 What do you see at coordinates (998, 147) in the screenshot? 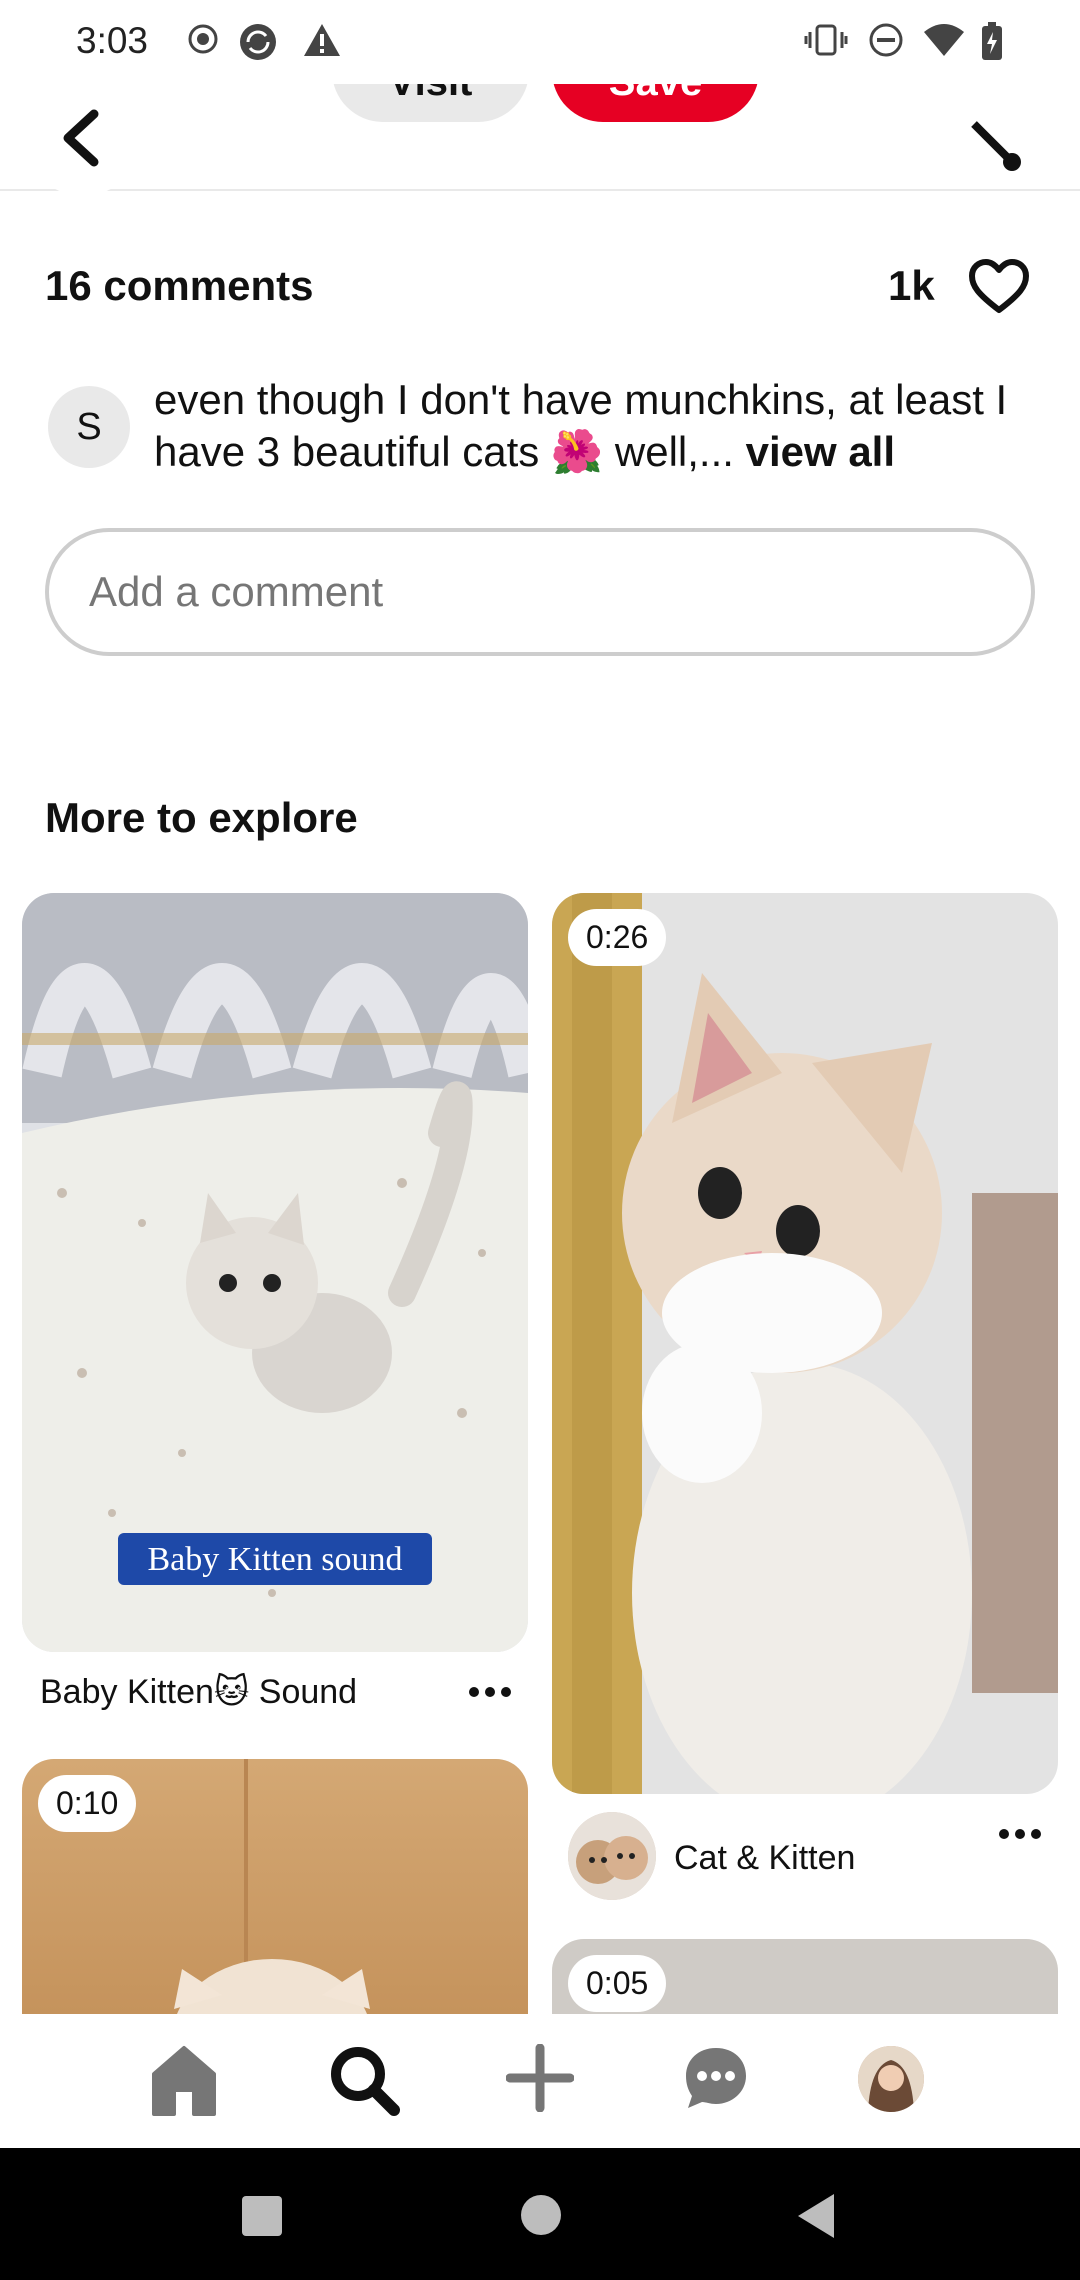
I see `share-icon` at bounding box center [998, 147].